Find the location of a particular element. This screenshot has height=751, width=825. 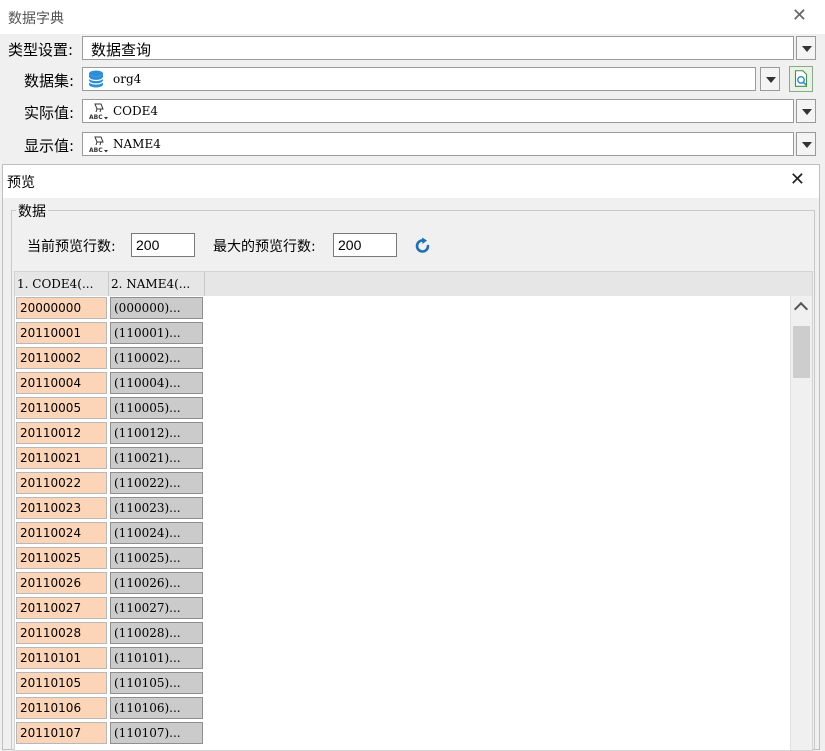

display-value: NAME4 is located at coordinates (137, 144).